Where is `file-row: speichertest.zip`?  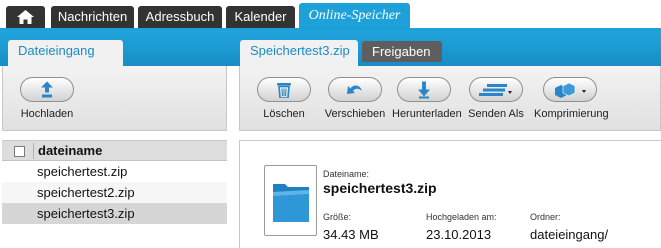 file-row: speichertest.zip is located at coordinates (114, 171).